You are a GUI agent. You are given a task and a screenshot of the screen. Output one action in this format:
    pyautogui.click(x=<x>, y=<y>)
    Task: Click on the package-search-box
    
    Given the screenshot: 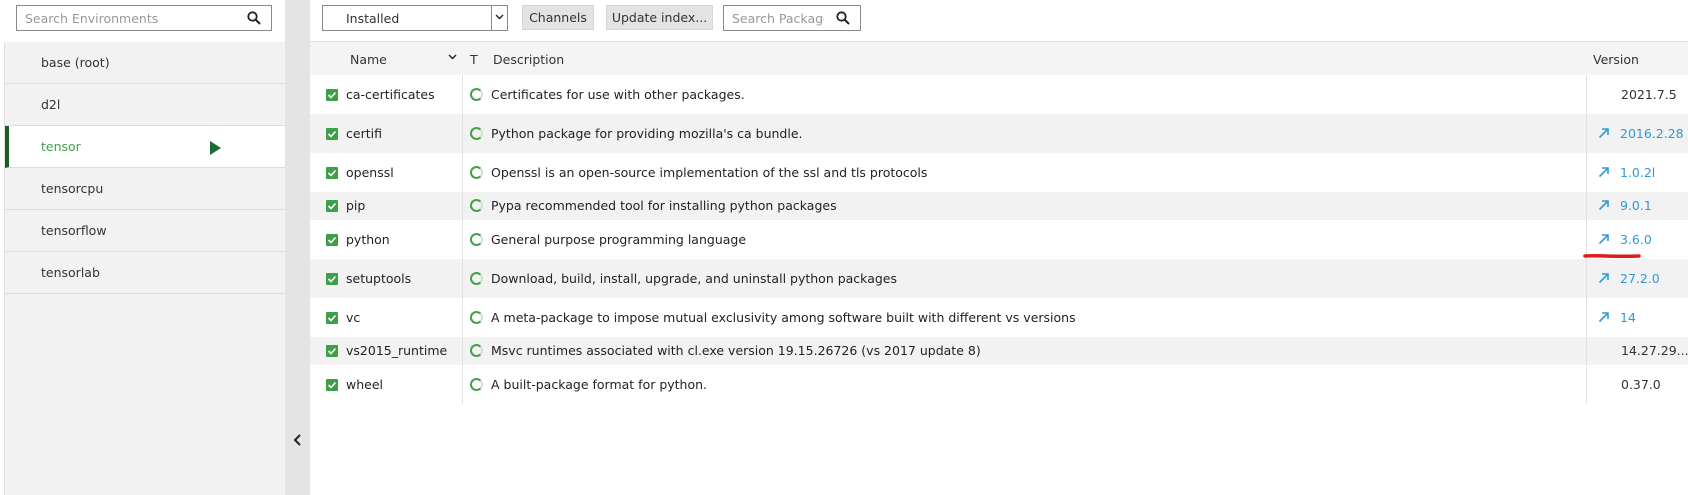 What is the action you would take?
    pyautogui.click(x=792, y=18)
    